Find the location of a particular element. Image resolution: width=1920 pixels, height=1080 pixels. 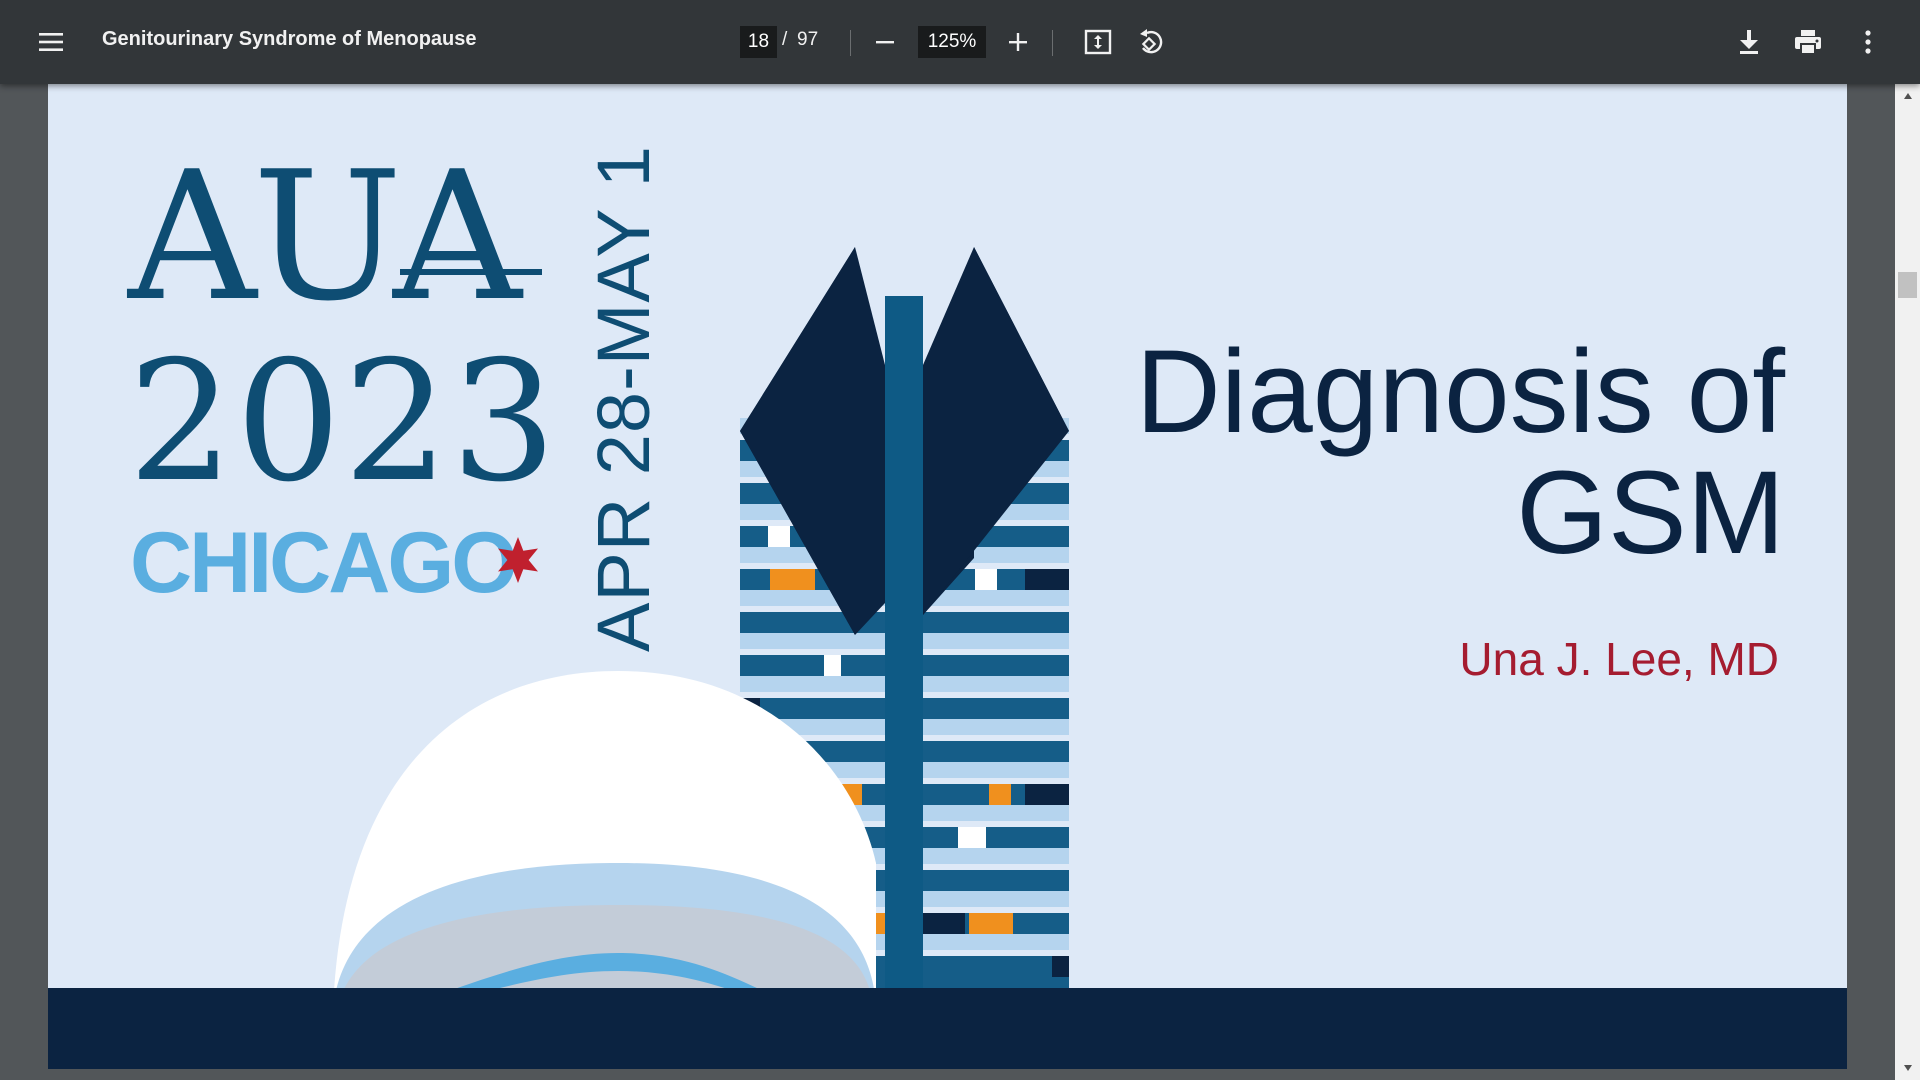

page-total: 97 is located at coordinates (808, 39).